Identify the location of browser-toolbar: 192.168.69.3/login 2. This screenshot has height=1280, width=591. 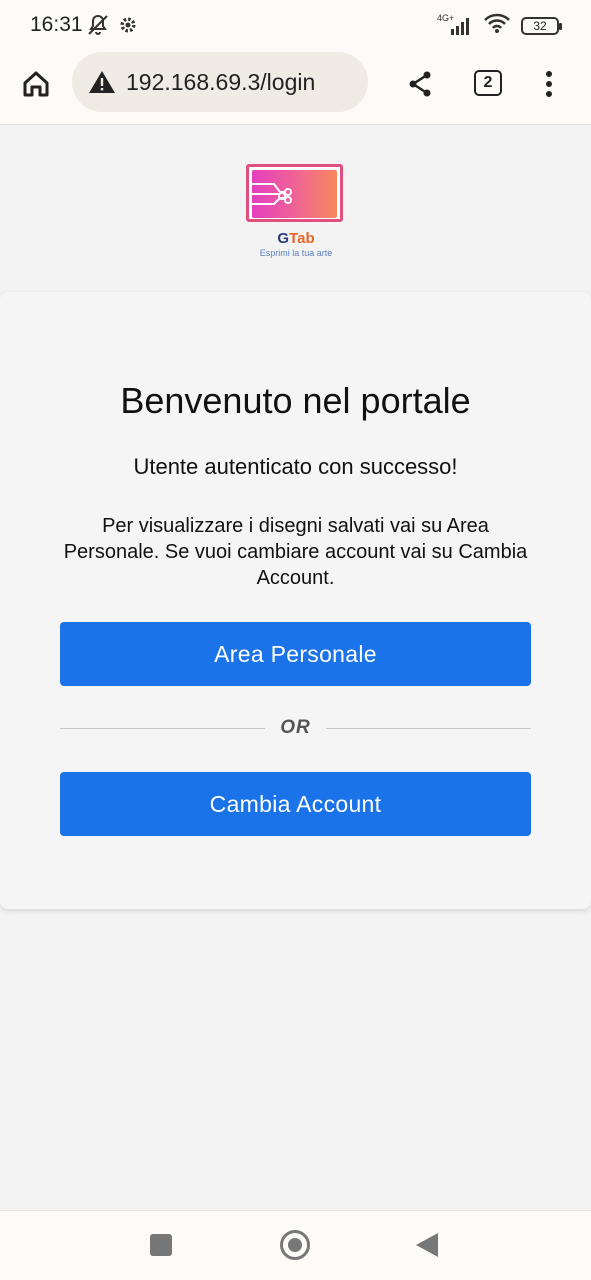
(295, 87).